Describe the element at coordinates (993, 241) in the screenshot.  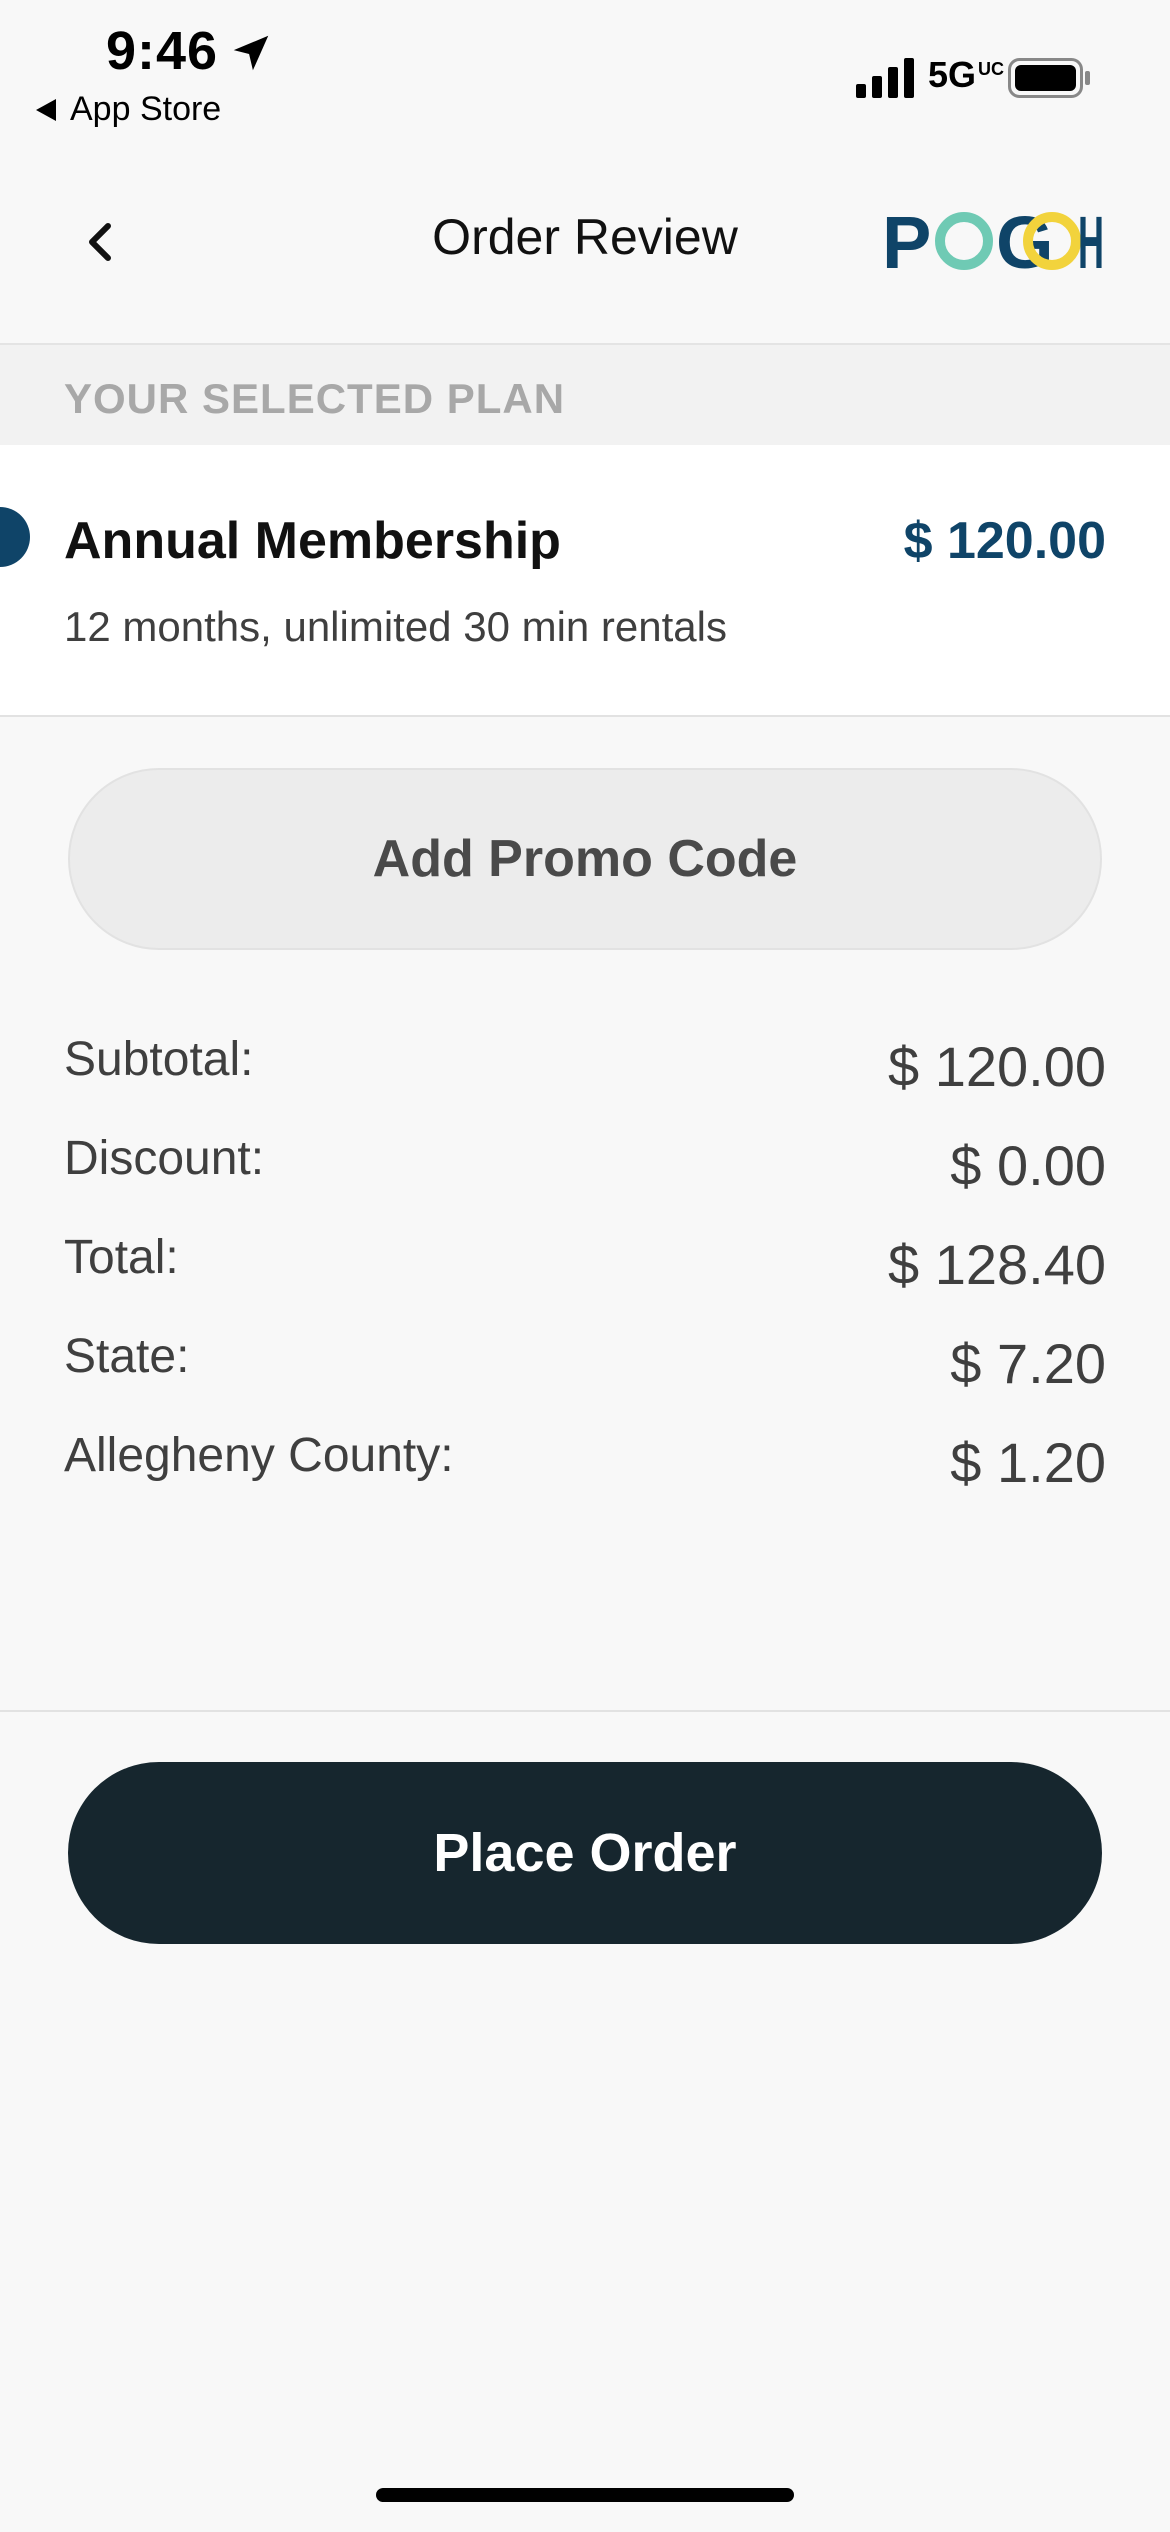
I see `pogoh-logo: P G H` at that location.